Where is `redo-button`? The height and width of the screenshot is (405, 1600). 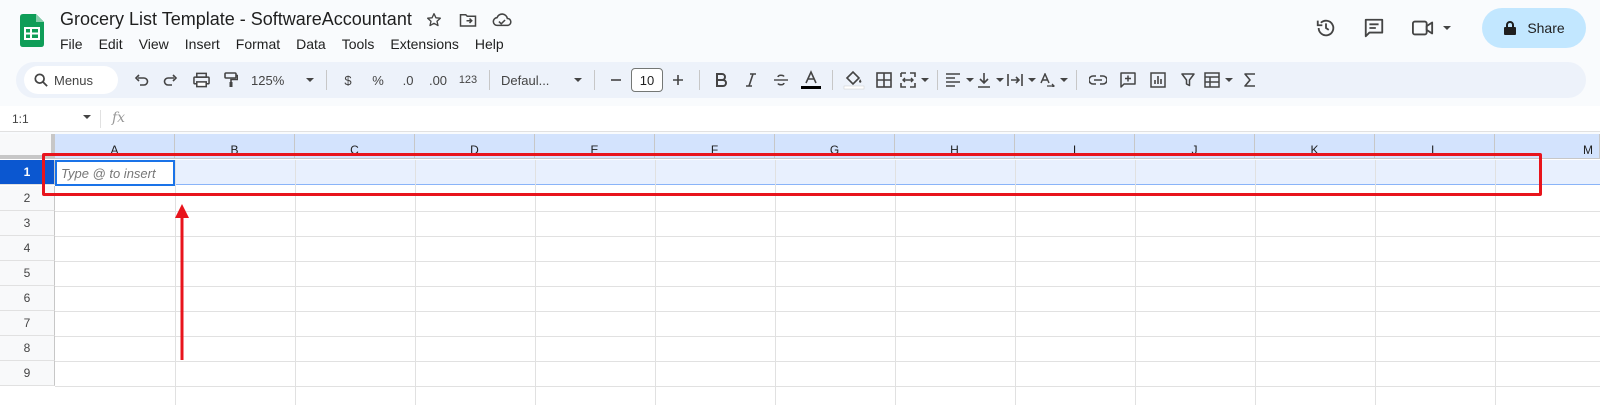 redo-button is located at coordinates (171, 80).